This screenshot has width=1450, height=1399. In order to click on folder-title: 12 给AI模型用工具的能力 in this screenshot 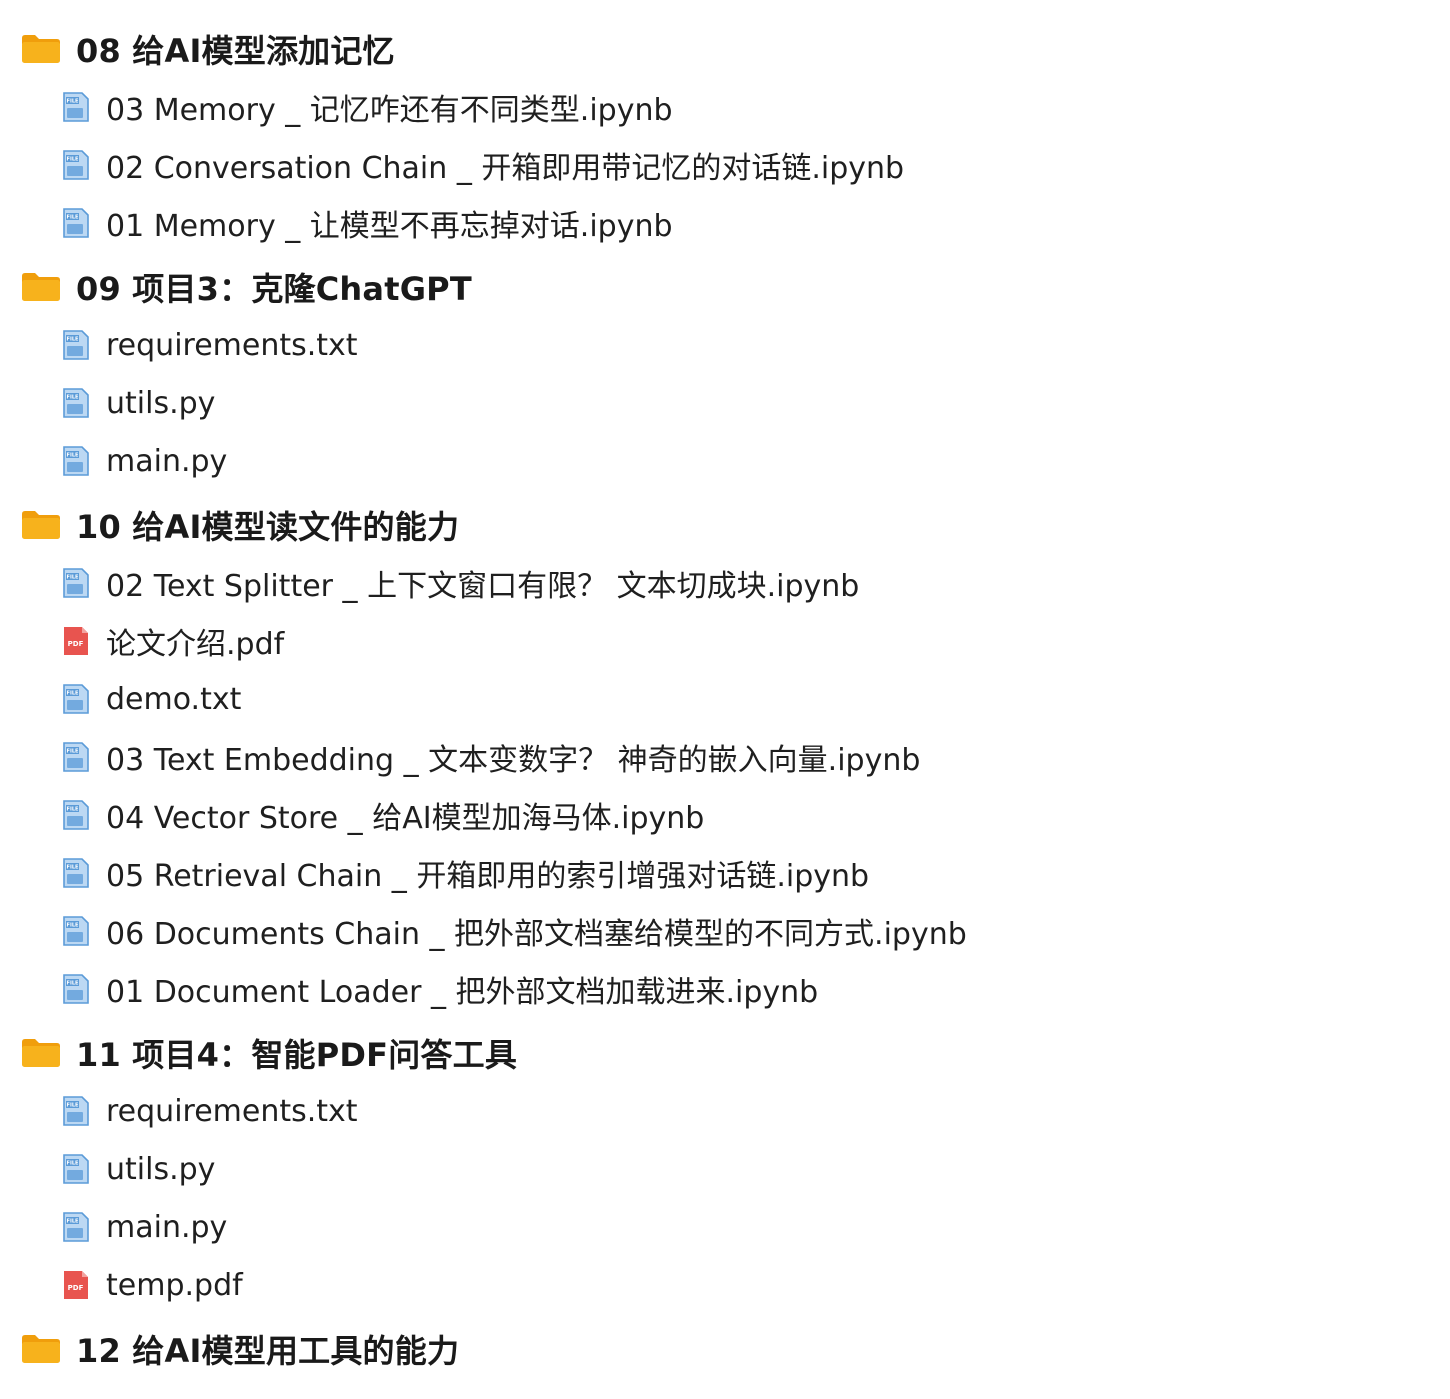, I will do `click(268, 1351)`.